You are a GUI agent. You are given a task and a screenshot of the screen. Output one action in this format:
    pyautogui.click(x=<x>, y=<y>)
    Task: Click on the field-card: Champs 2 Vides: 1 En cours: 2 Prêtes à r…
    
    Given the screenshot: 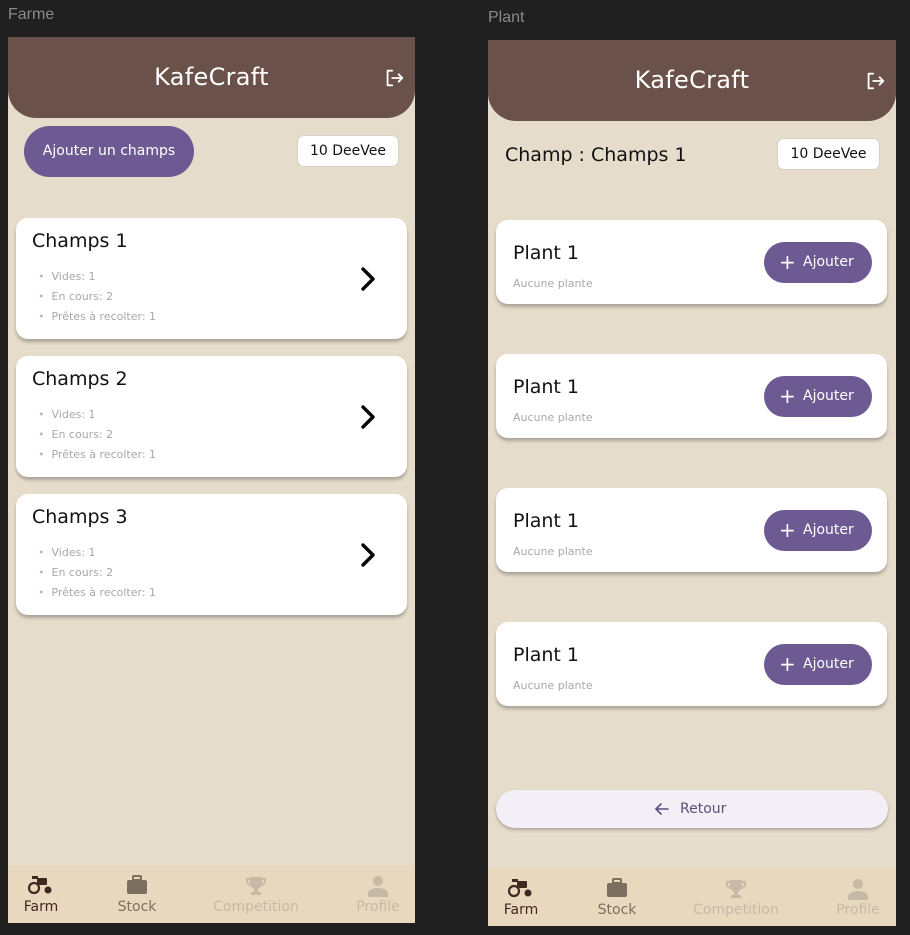 What is the action you would take?
    pyautogui.click(x=211, y=416)
    